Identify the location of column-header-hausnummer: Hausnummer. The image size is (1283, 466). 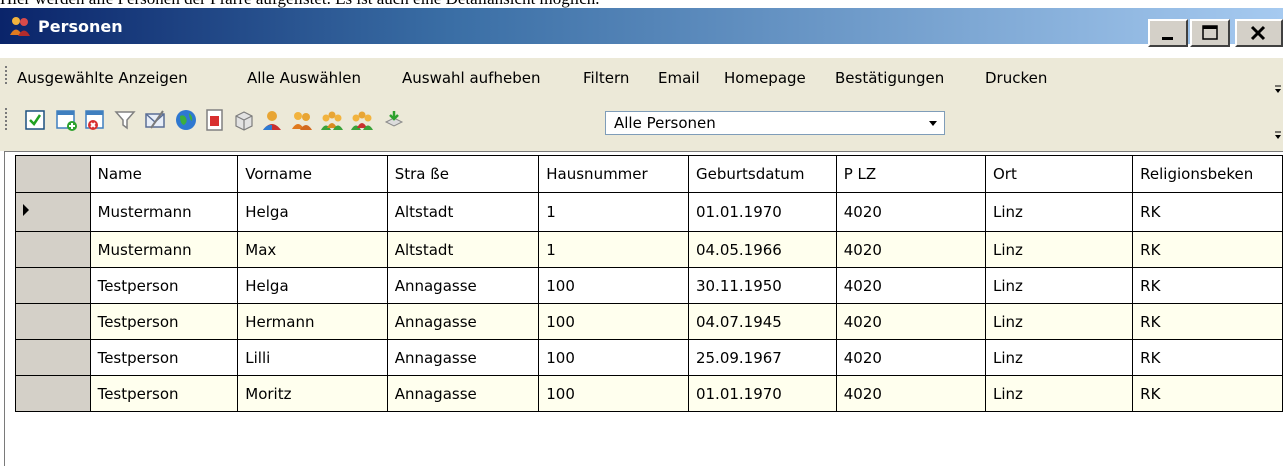
(613, 174).